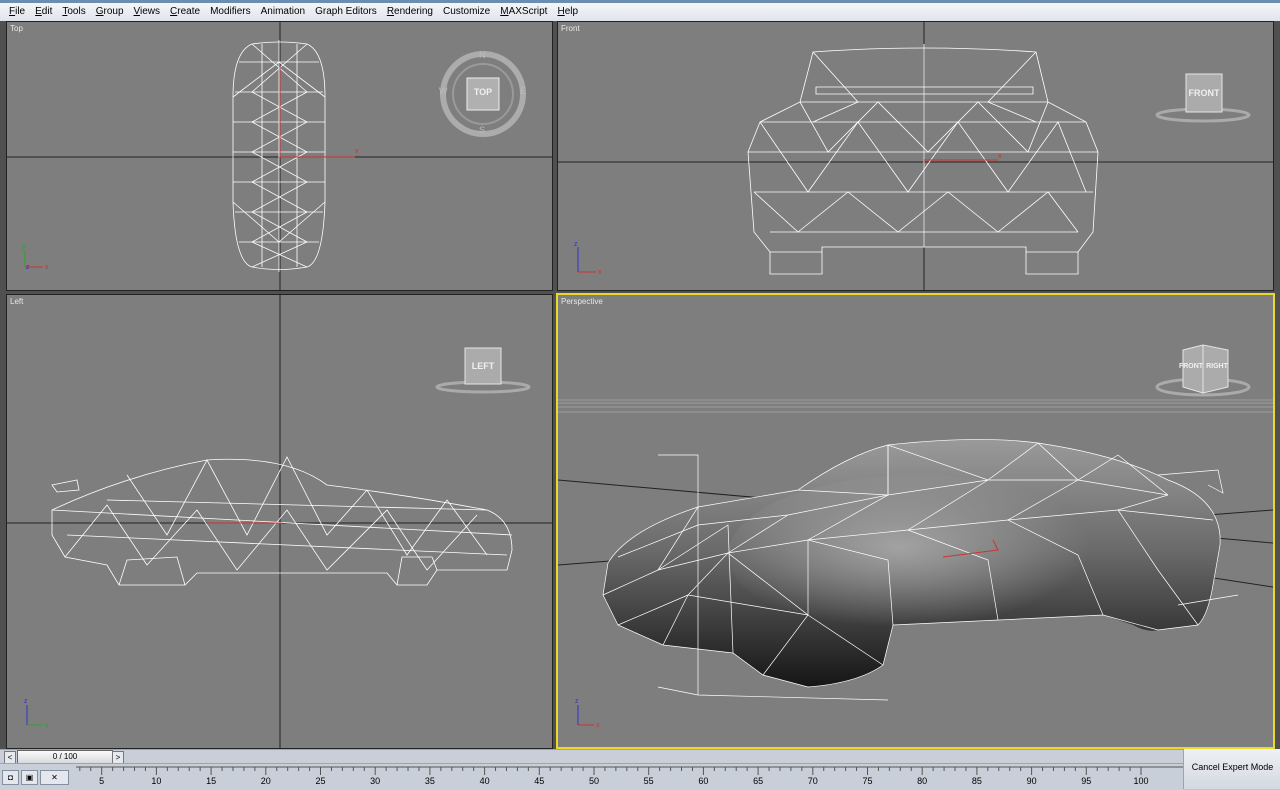  I want to click on menu-item: Graph Editors, so click(346, 12).